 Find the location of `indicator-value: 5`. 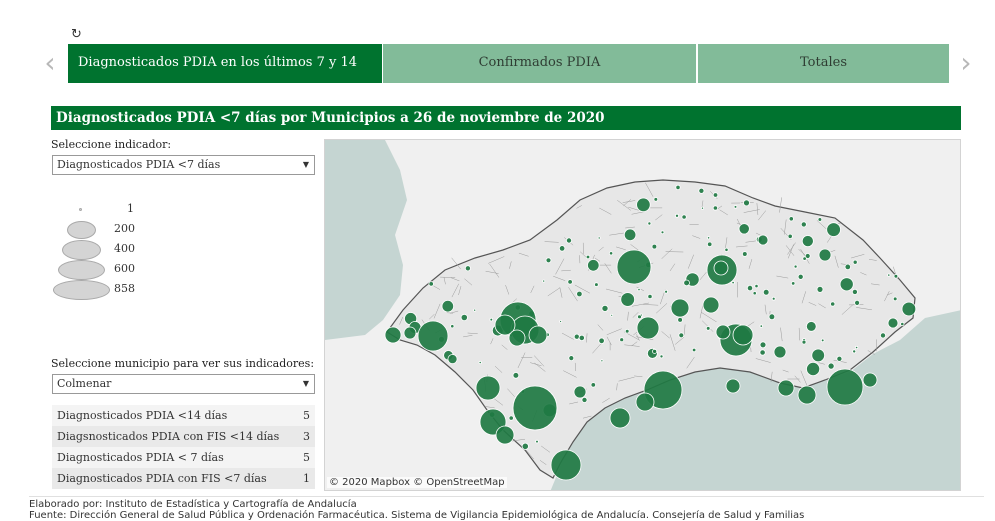

indicator-value: 5 is located at coordinates (306, 415).